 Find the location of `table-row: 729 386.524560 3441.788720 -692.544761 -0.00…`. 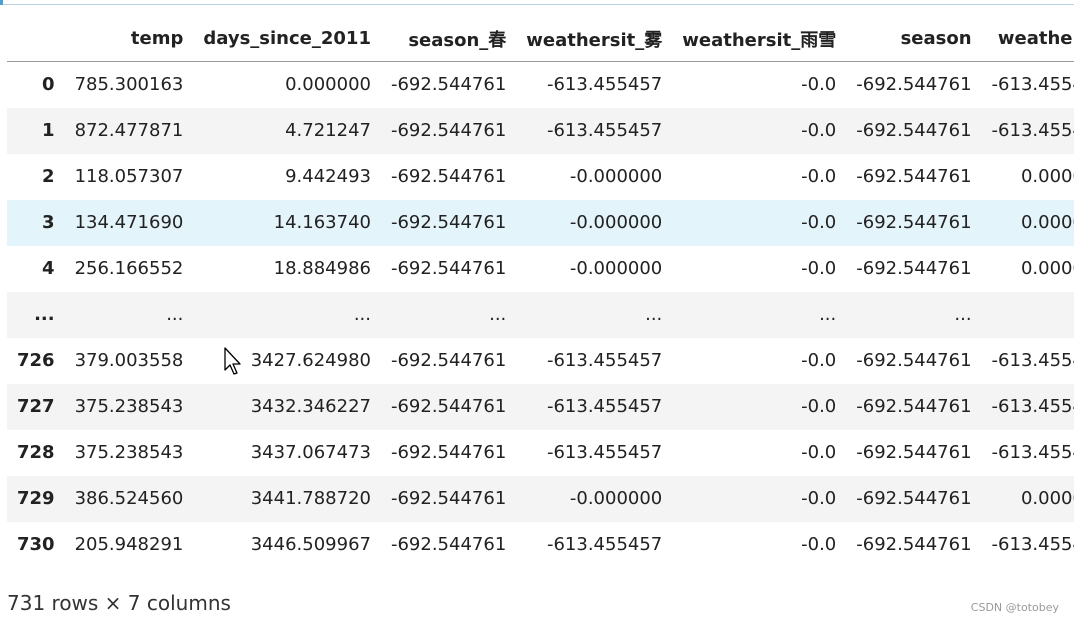

table-row: 729 386.524560 3441.788720 -692.544761 -0.00… is located at coordinates (540, 498).